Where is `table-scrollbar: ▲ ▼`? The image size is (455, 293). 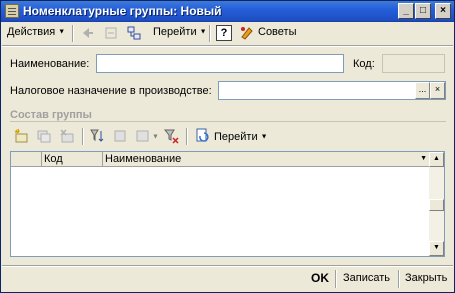
table-scrollbar: ▲ ▼ is located at coordinates (436, 204).